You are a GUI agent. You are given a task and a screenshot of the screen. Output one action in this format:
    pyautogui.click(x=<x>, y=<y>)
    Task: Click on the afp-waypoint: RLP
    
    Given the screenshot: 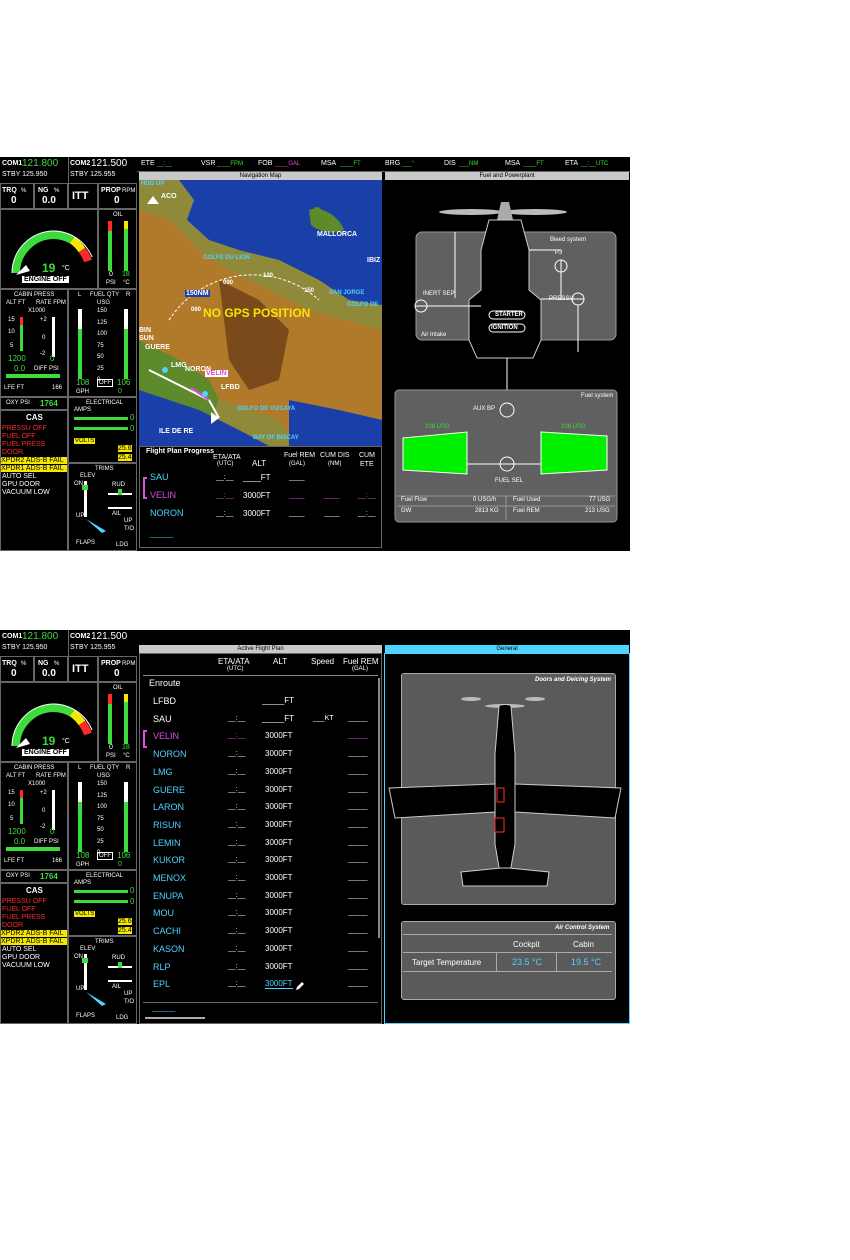 What is the action you would take?
    pyautogui.click(x=162, y=967)
    